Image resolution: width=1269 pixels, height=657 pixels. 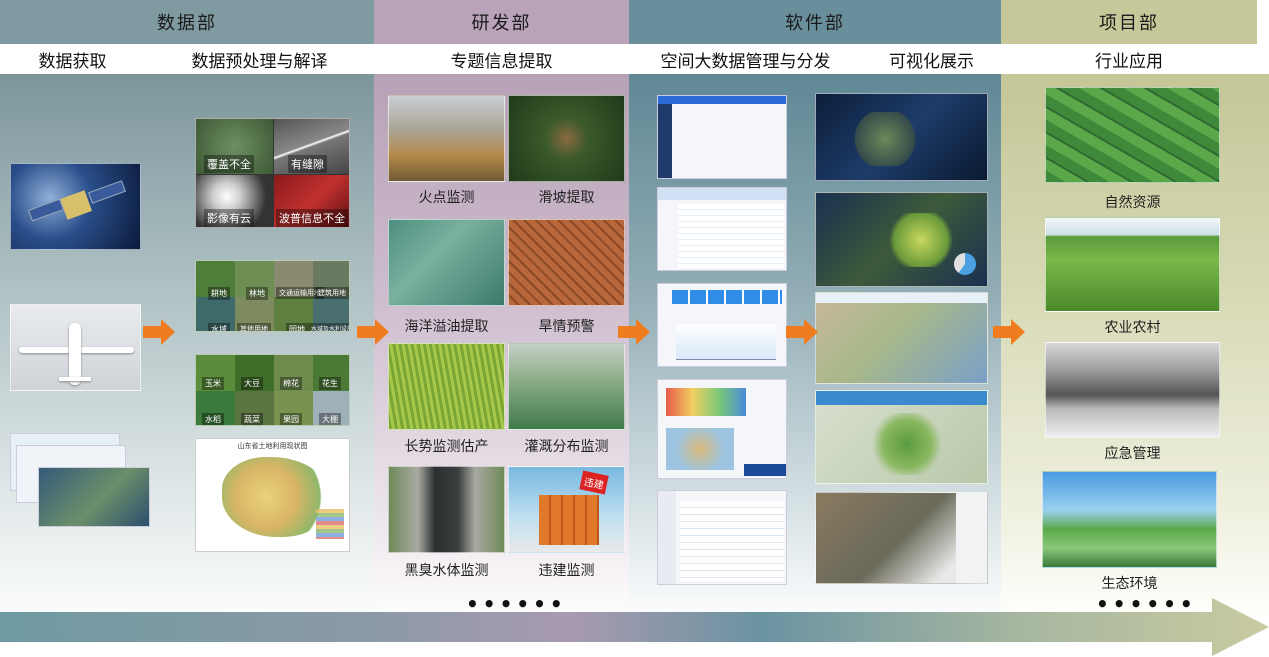 What do you see at coordinates (446, 138) in the screenshot?
I see `fire-monitoring-image` at bounding box center [446, 138].